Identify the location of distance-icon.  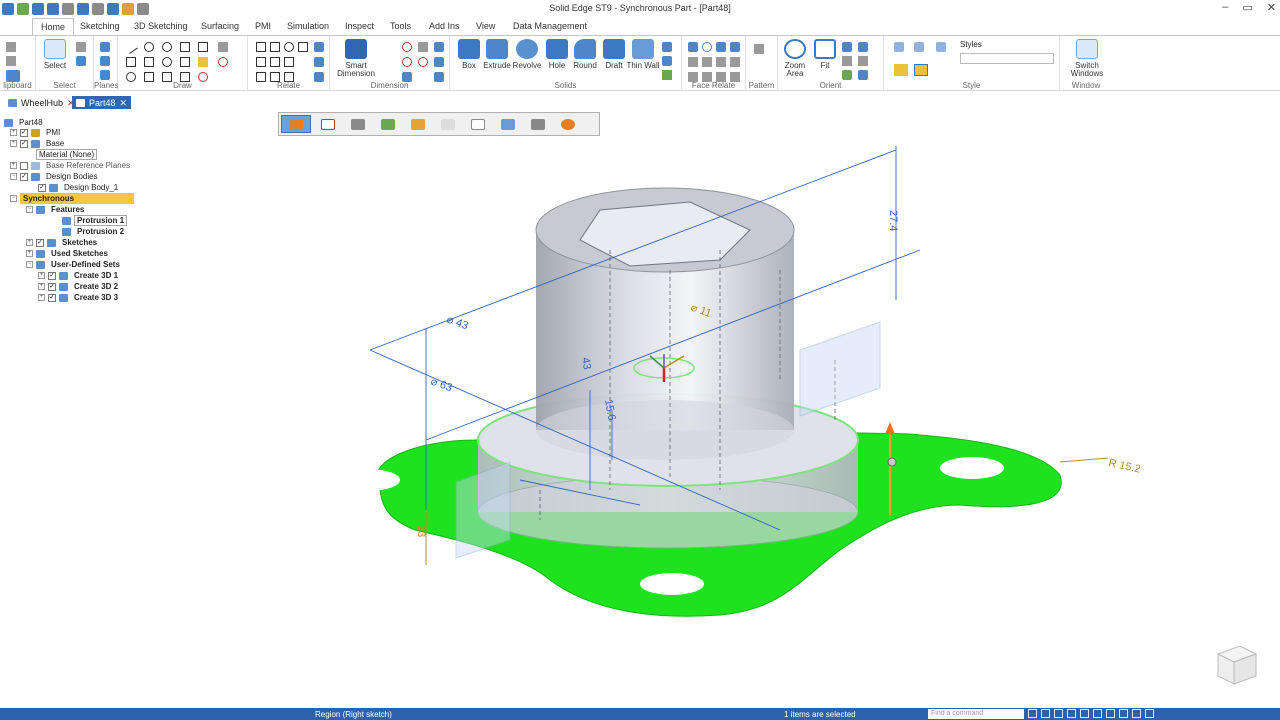
(407, 47).